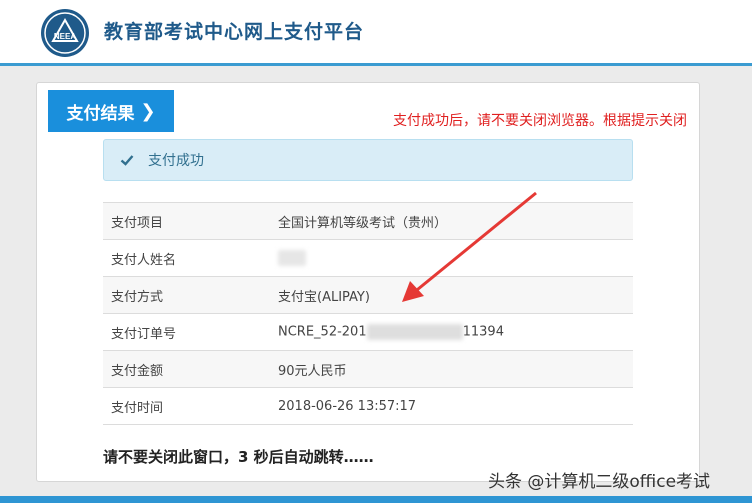  I want to click on table-row: 支付订单号 NCRE_52-201 11394, so click(368, 332).